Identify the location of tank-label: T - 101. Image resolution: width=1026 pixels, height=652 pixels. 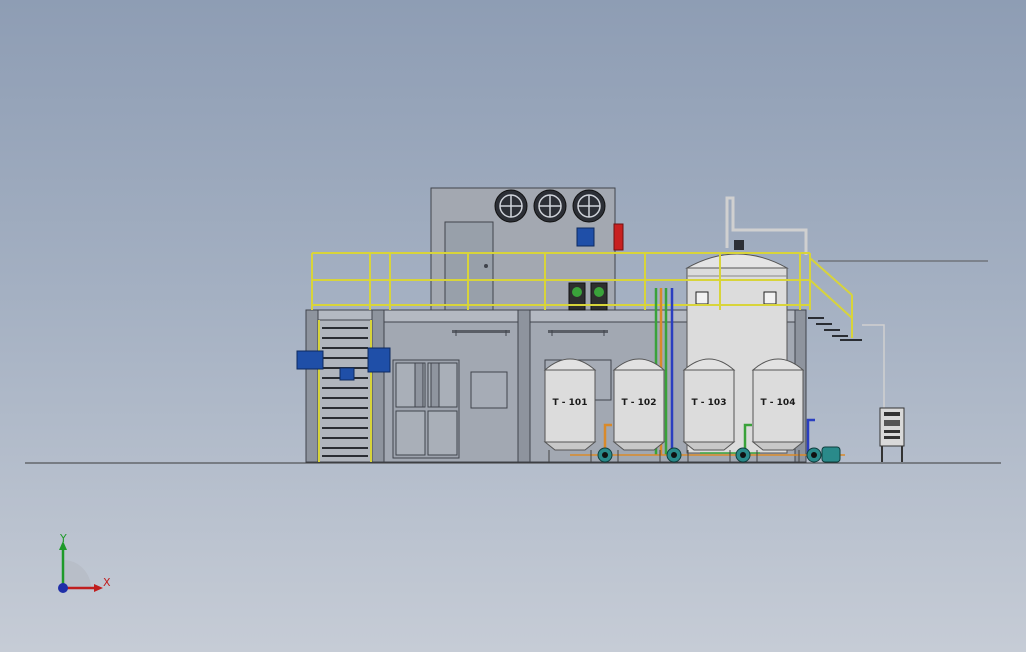
(570, 403).